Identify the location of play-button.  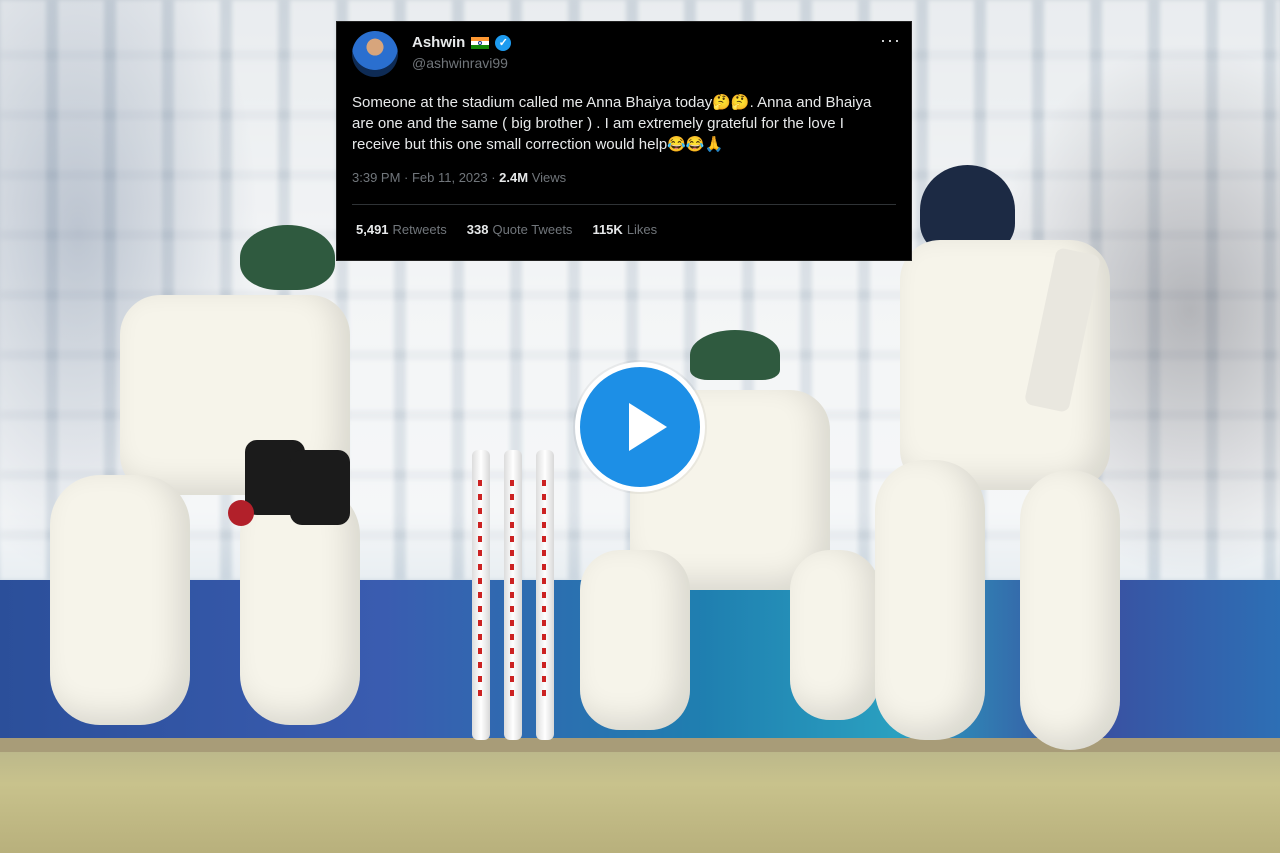
(640, 427).